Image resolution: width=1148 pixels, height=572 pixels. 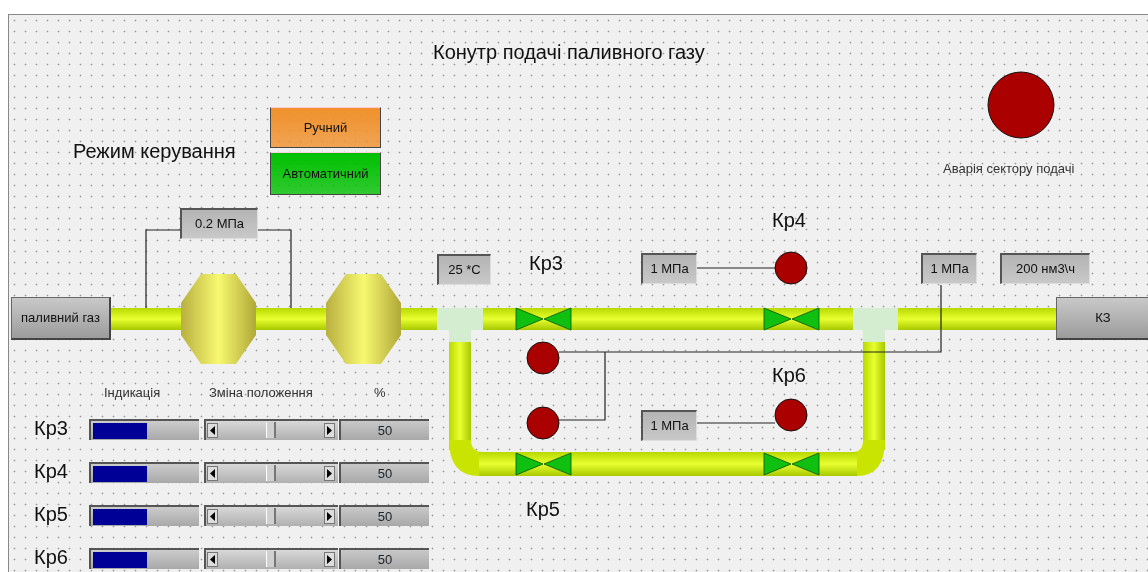 What do you see at coordinates (464, 269) in the screenshot?
I see `readout-display: 25 *C` at bounding box center [464, 269].